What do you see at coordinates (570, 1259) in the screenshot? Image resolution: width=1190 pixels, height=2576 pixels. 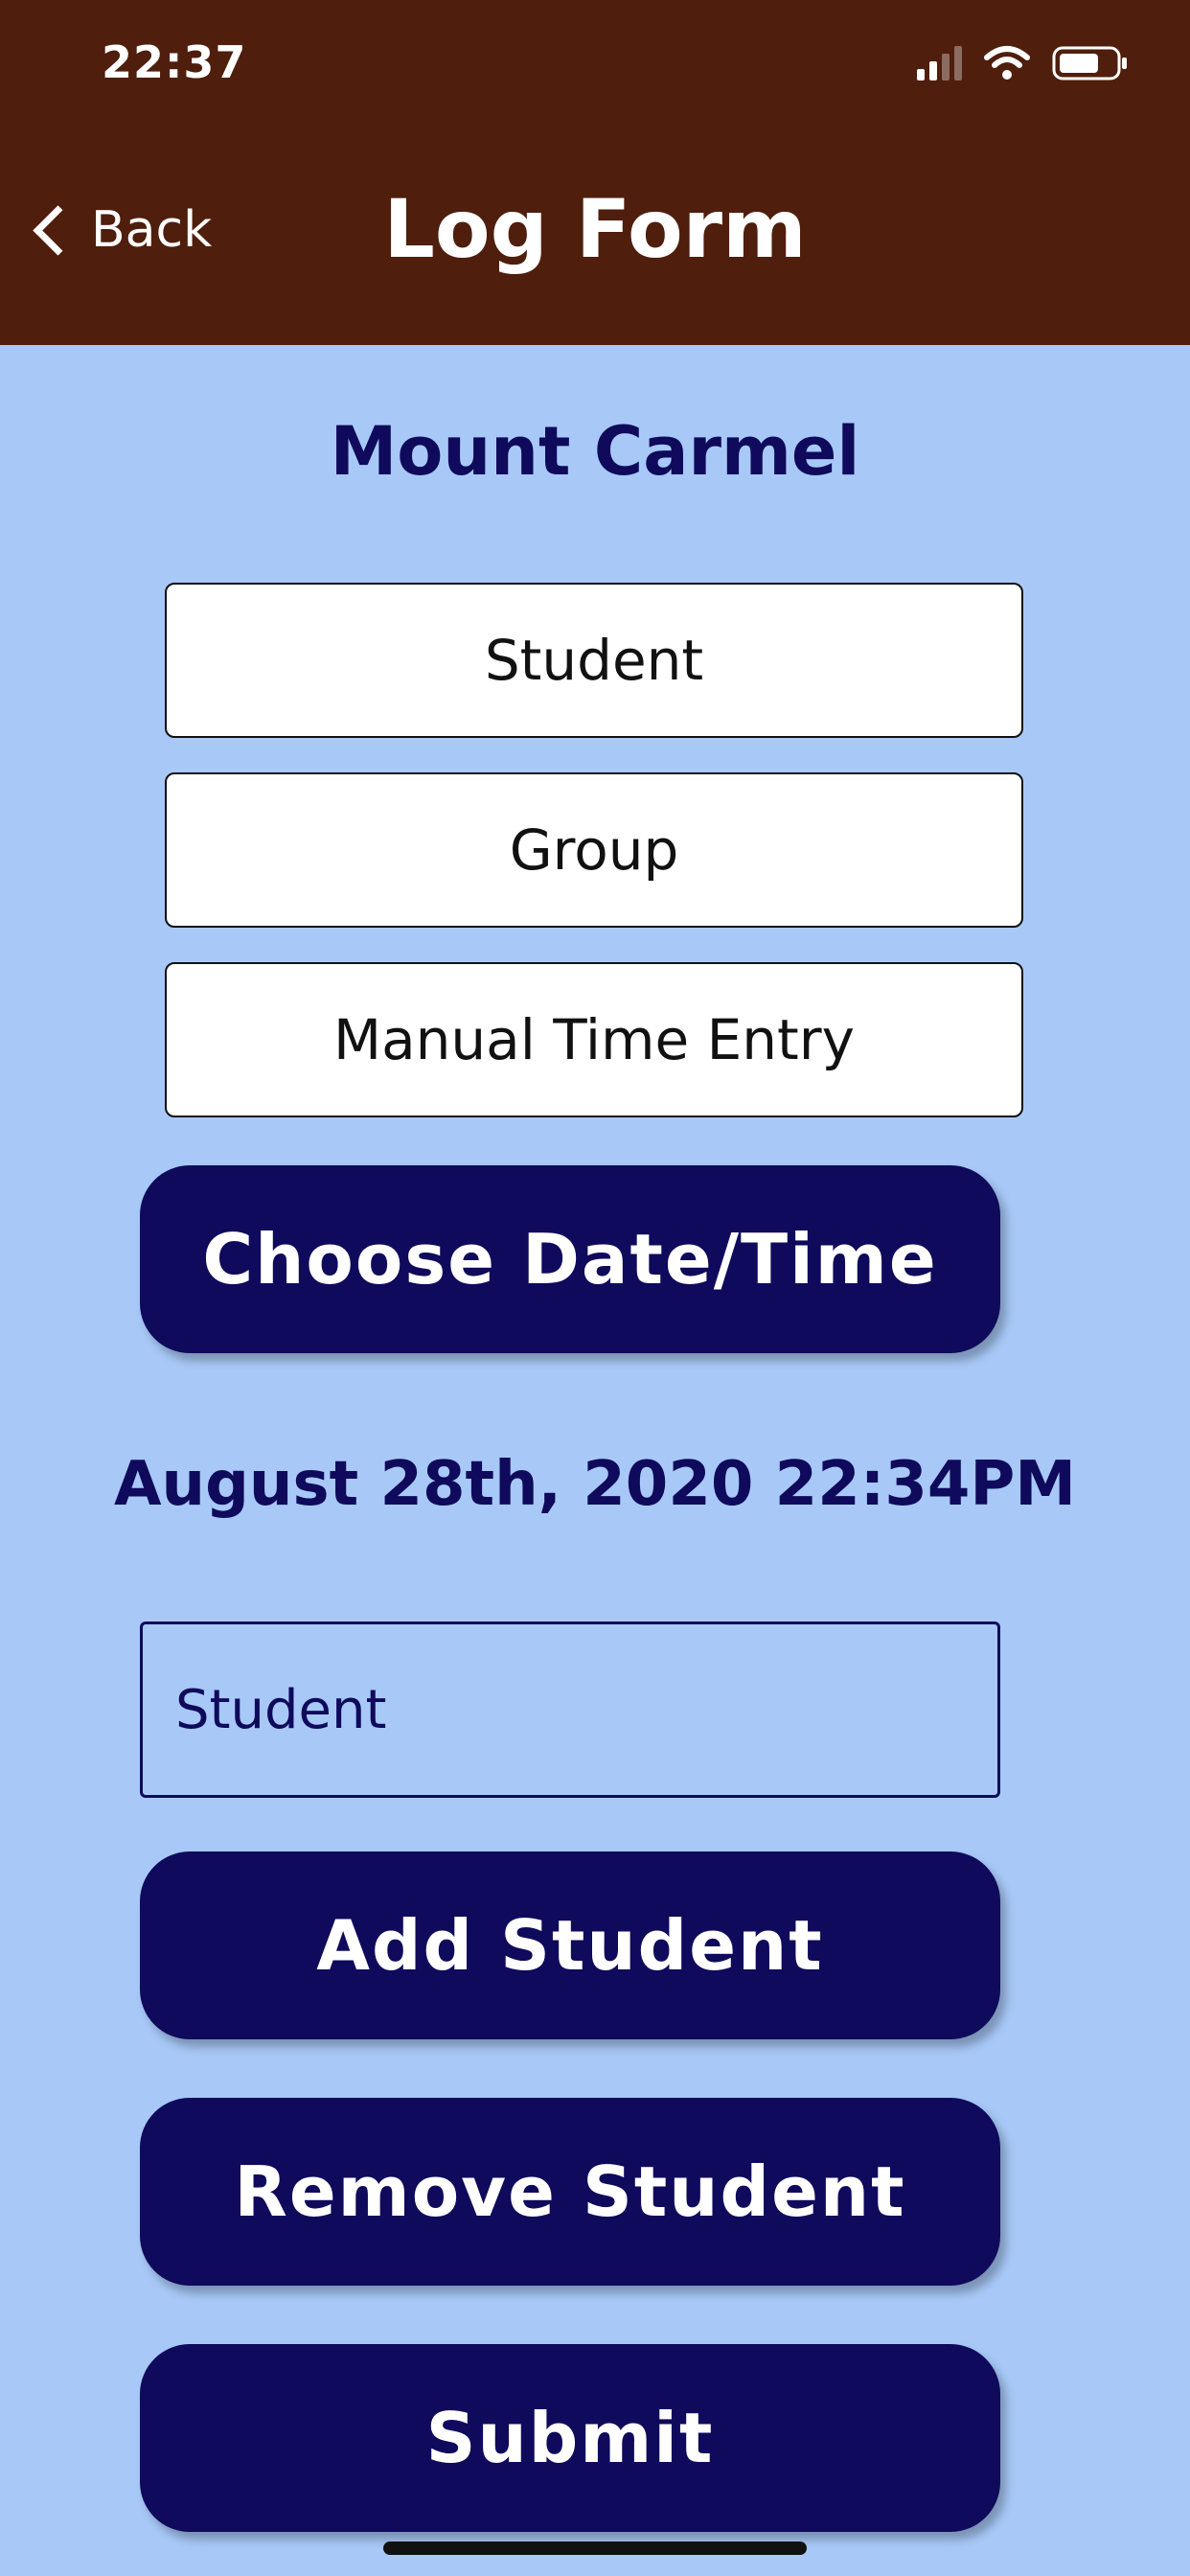 I see `choose-date-time-button: Choose Date/Time` at bounding box center [570, 1259].